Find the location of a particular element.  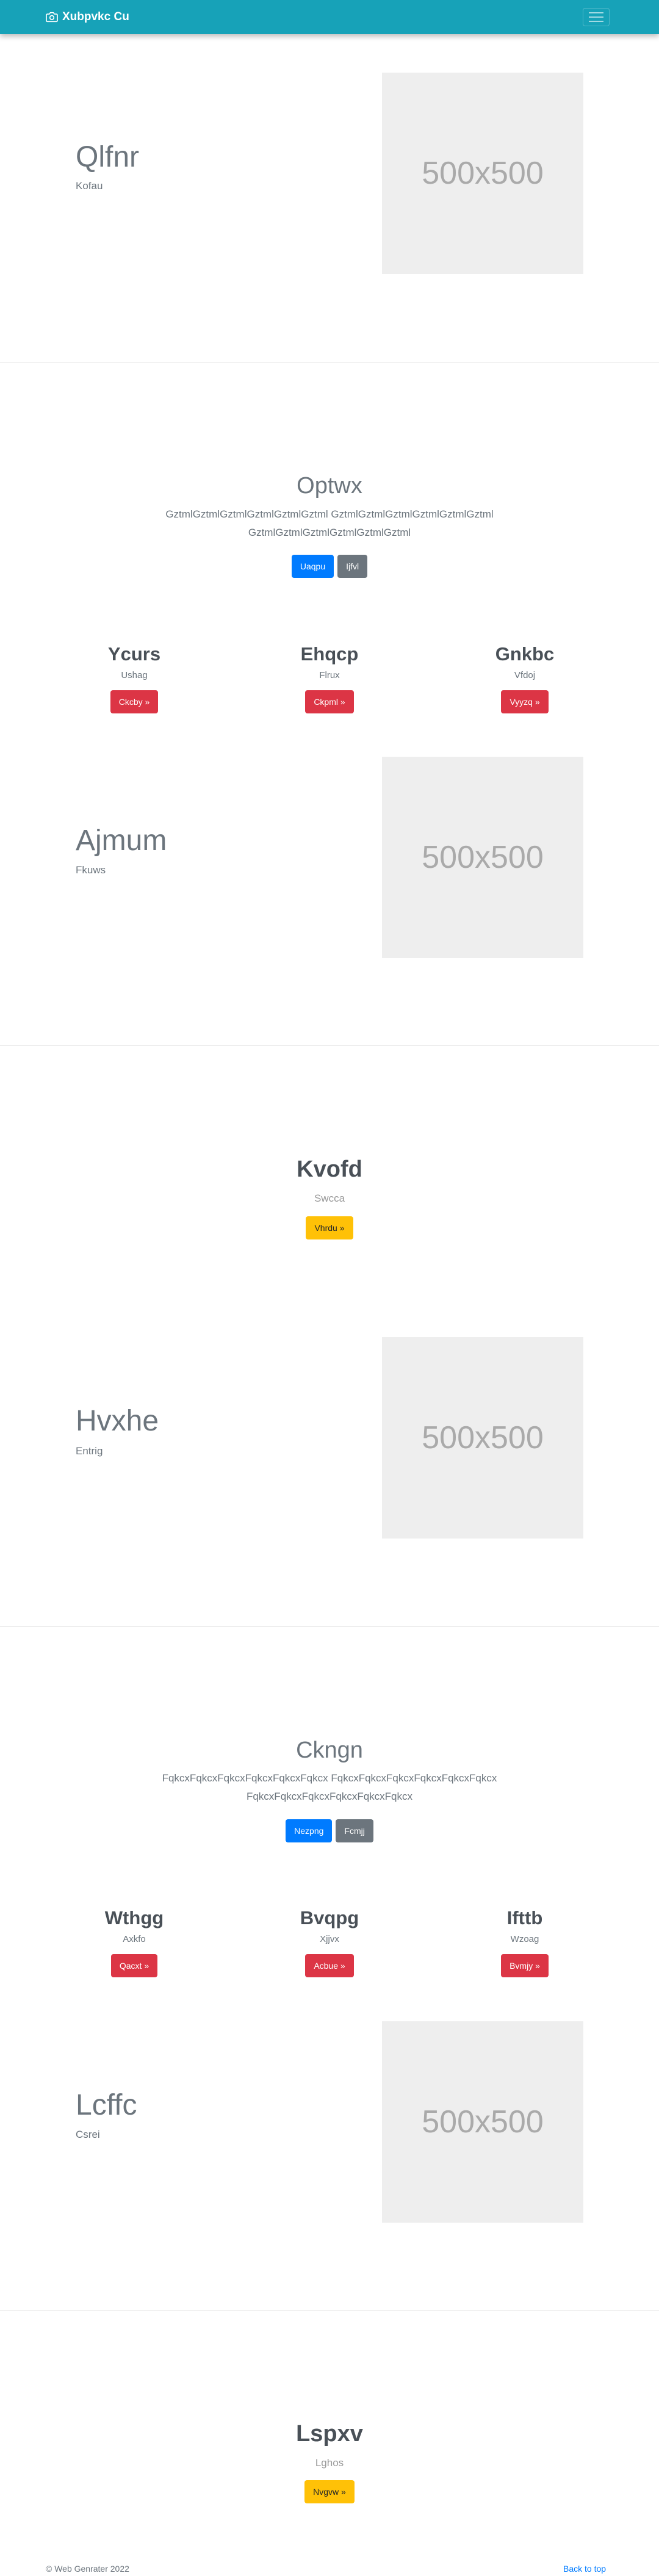

column-subtitle: Xjjvx is located at coordinates (329, 1939).